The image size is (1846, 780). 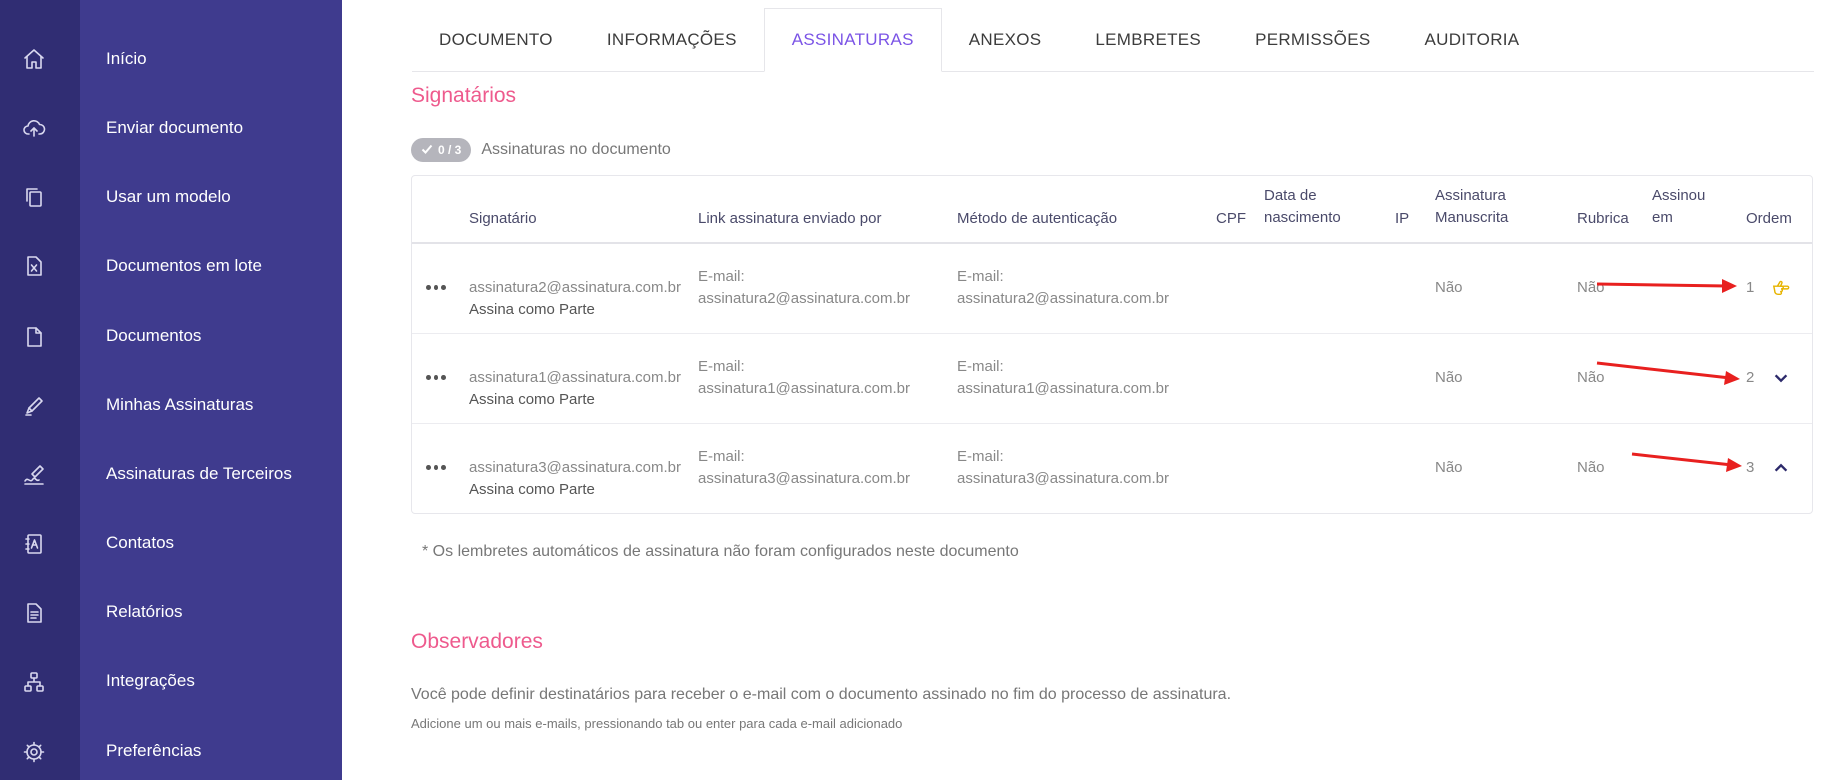 I want to click on header-cpf: CPF, so click(x=1231, y=218).